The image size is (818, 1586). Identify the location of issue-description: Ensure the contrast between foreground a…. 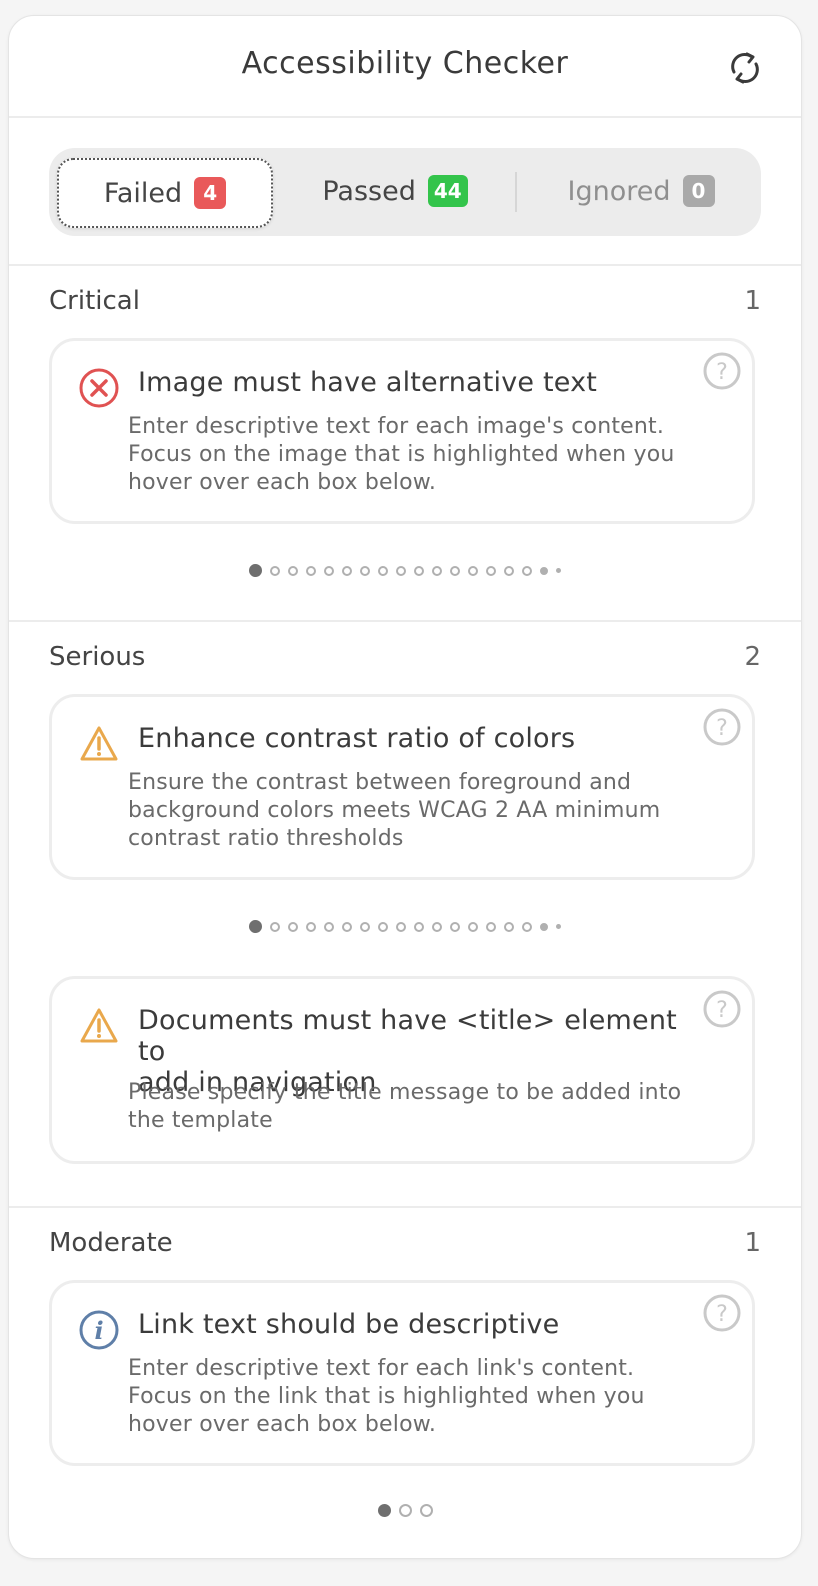
(420, 811).